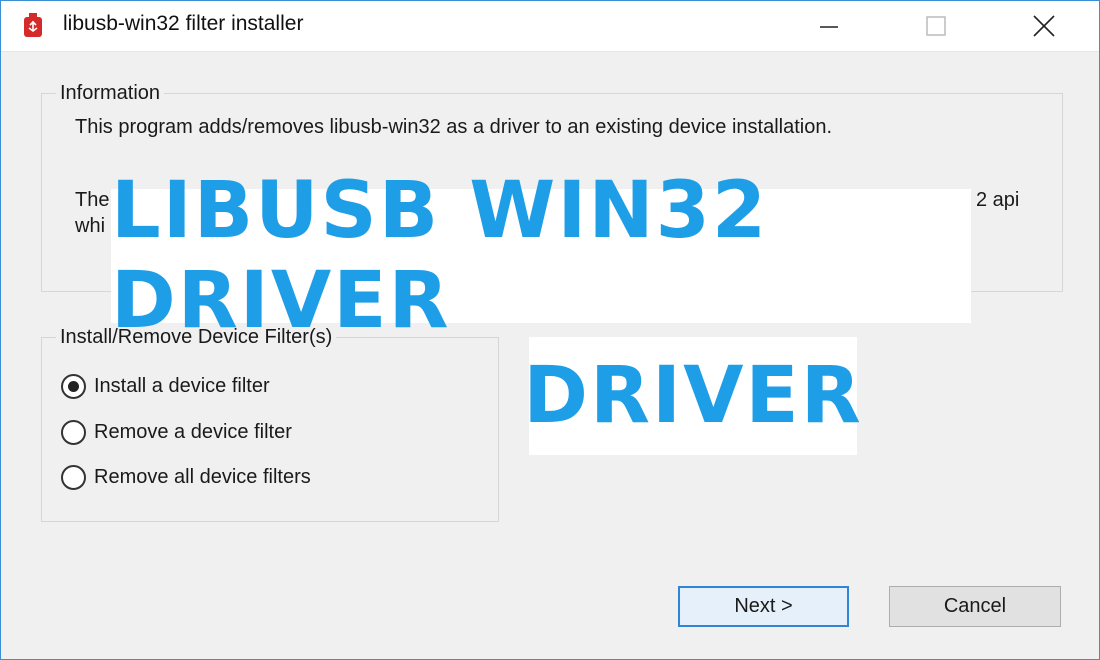 Image resolution: width=1100 pixels, height=660 pixels. I want to click on maximize-icon, so click(936, 26).